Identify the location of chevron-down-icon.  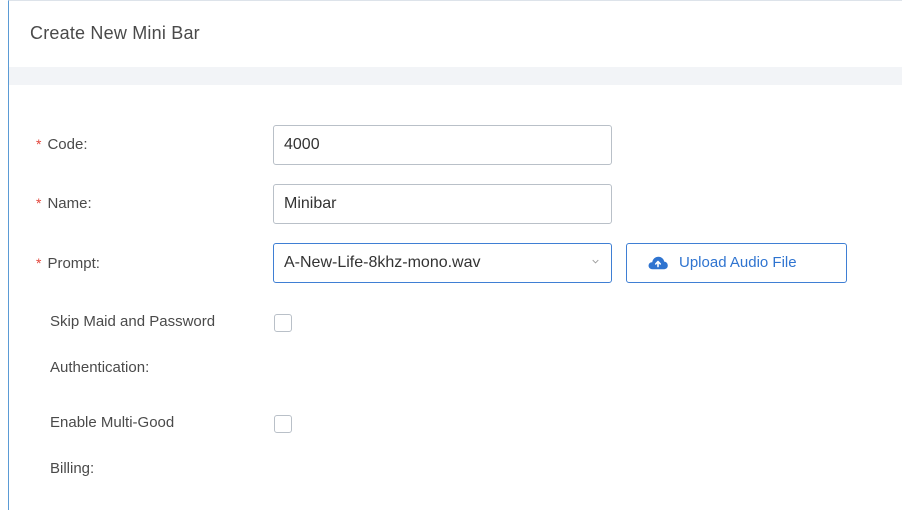
(595, 261).